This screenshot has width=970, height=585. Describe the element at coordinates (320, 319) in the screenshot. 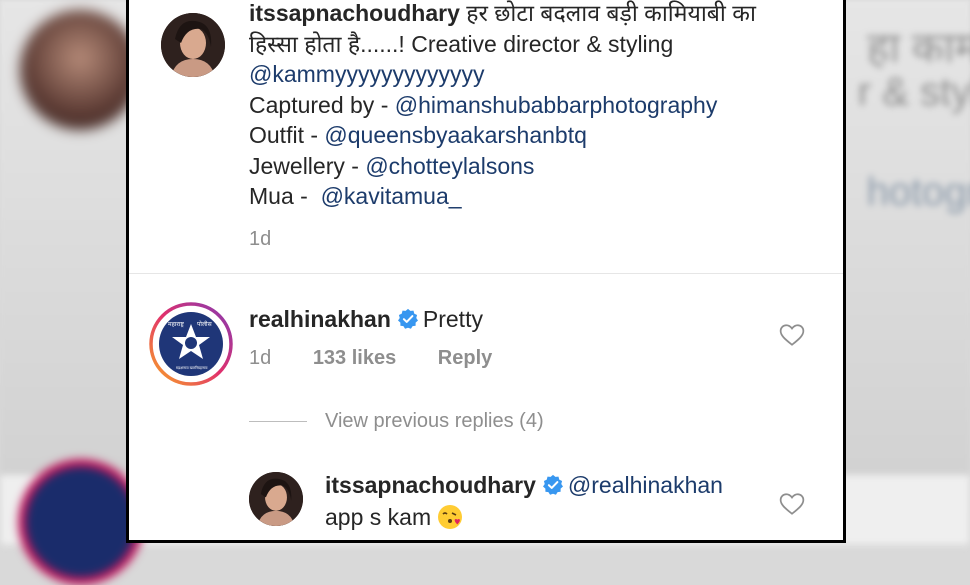

I see `commenter-username: realhinakhan` at that location.